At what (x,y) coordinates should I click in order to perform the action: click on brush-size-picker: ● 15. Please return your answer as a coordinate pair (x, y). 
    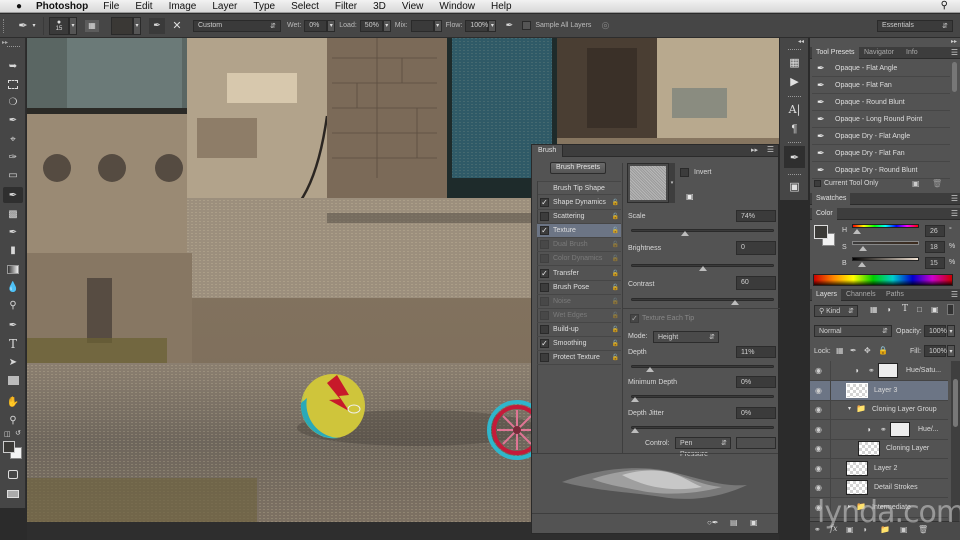
    Looking at the image, I should click on (59, 25).